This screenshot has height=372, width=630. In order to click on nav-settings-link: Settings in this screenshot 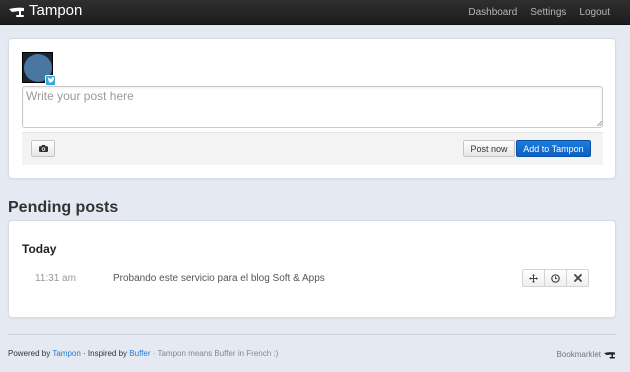, I will do `click(548, 12)`.